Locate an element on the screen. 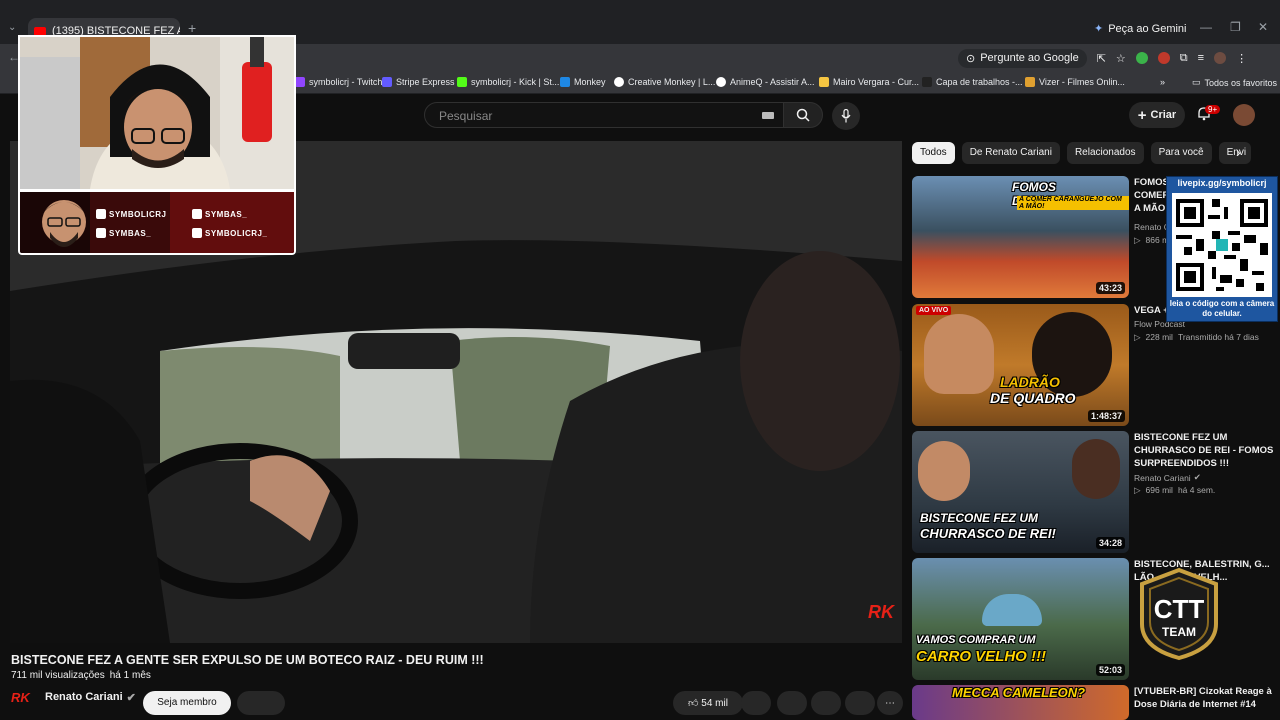 The height and width of the screenshot is (720, 1280). qr-header: livepix.gg/symbolicrj is located at coordinates (1222, 183).